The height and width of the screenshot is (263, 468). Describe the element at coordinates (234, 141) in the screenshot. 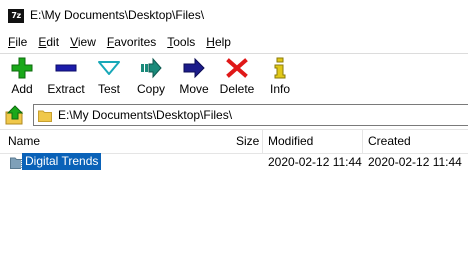

I see `list-header: Name Size Modified Created` at that location.